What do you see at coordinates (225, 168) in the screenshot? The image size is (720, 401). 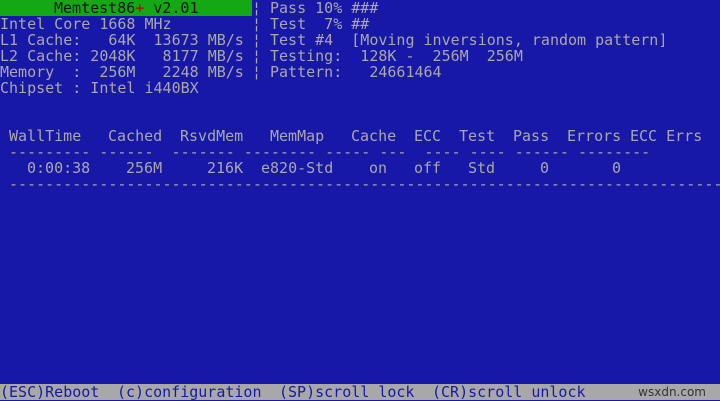 I see `cell-rsvdmem: 216K` at bounding box center [225, 168].